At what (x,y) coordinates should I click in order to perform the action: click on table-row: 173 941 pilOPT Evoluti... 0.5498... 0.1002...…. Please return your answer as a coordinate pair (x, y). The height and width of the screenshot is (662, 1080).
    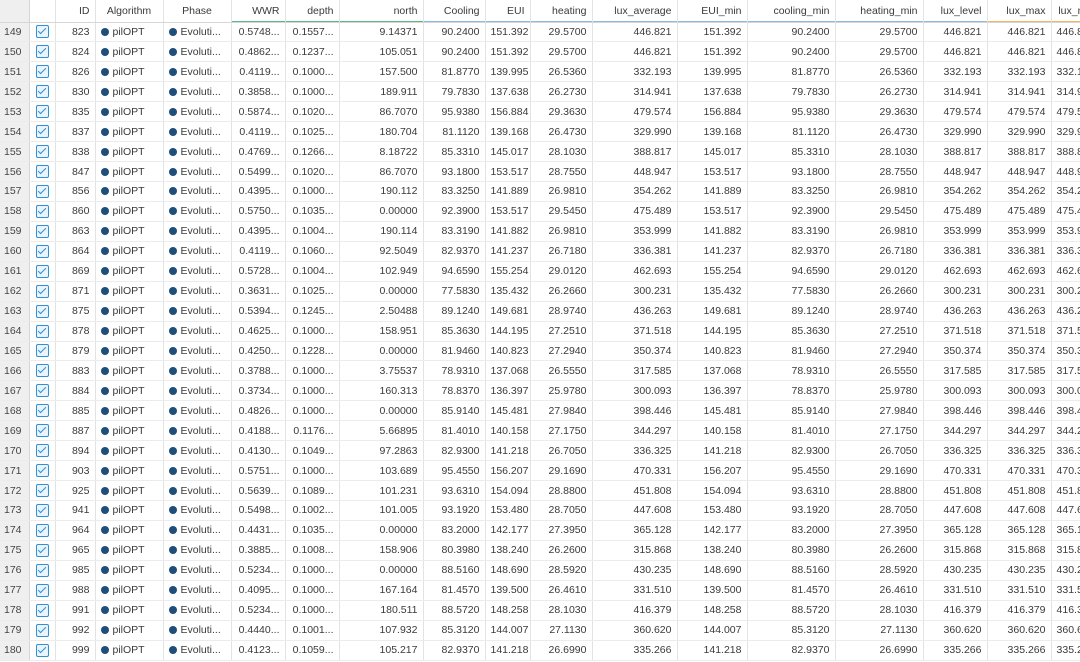
    Looking at the image, I should click on (540, 510).